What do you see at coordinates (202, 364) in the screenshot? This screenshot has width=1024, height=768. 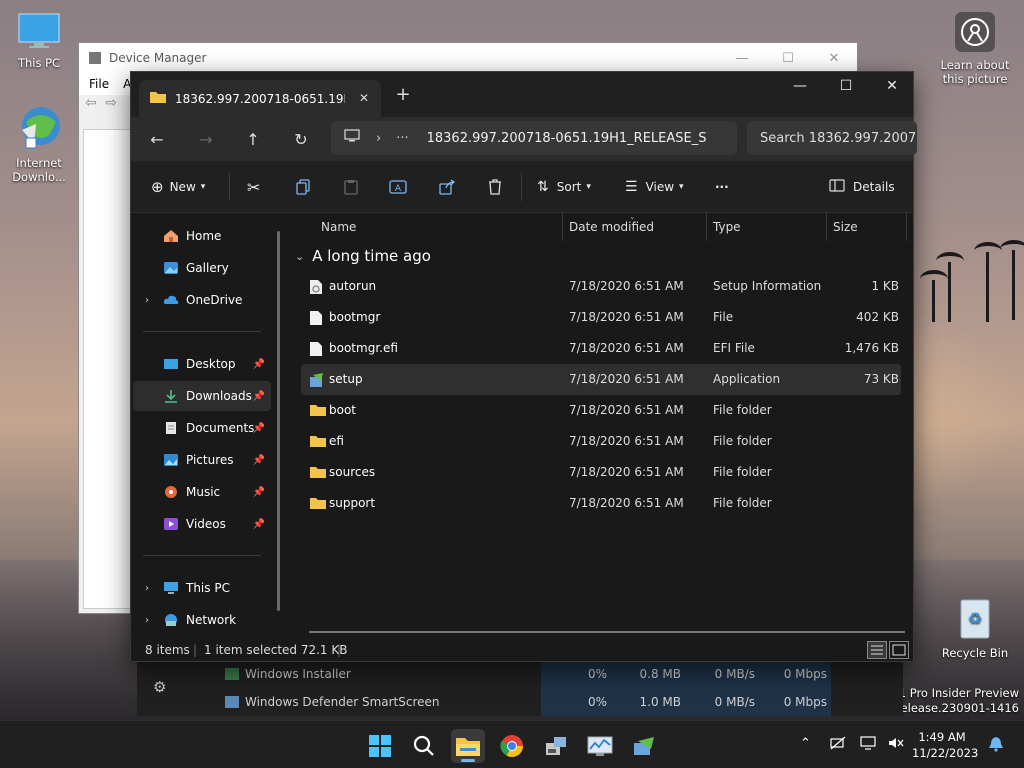 I see `nav-item-desktop: Desktop 📌` at bounding box center [202, 364].